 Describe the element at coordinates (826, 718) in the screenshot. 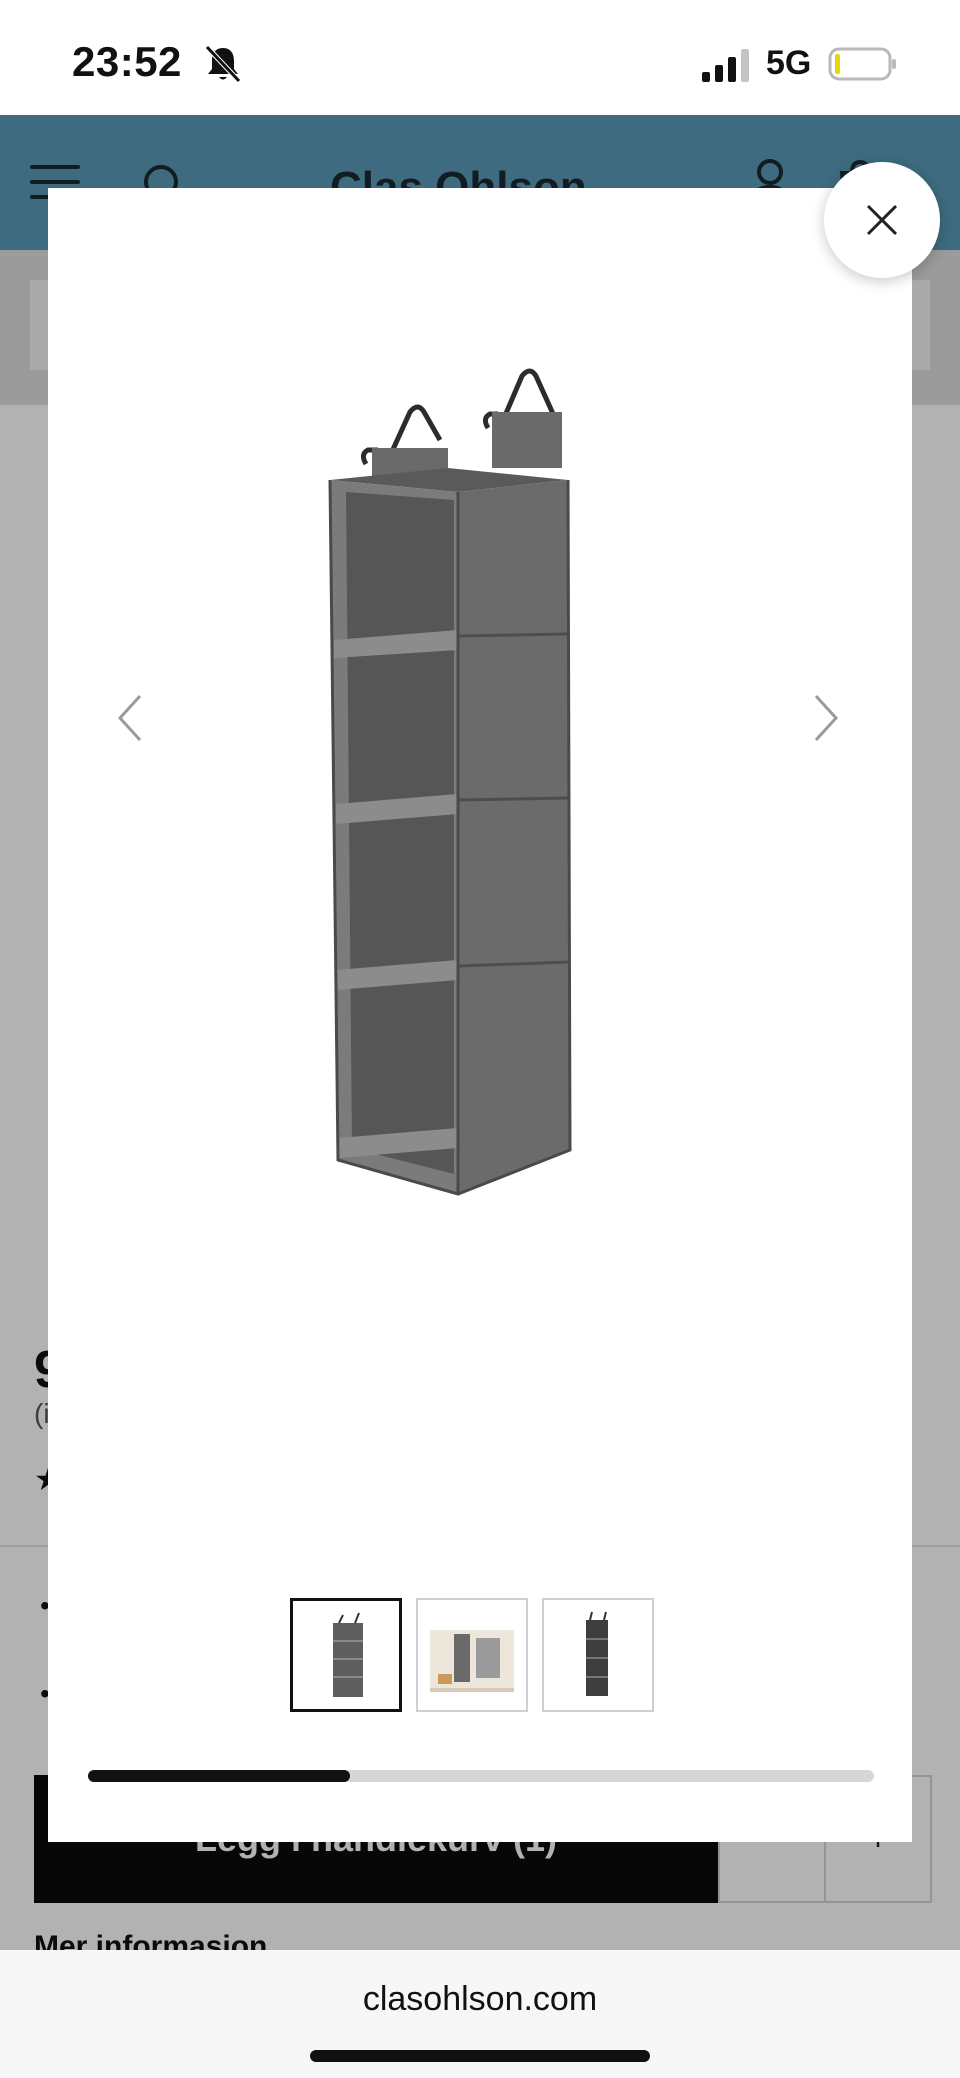

I see `chevron-right-icon` at that location.